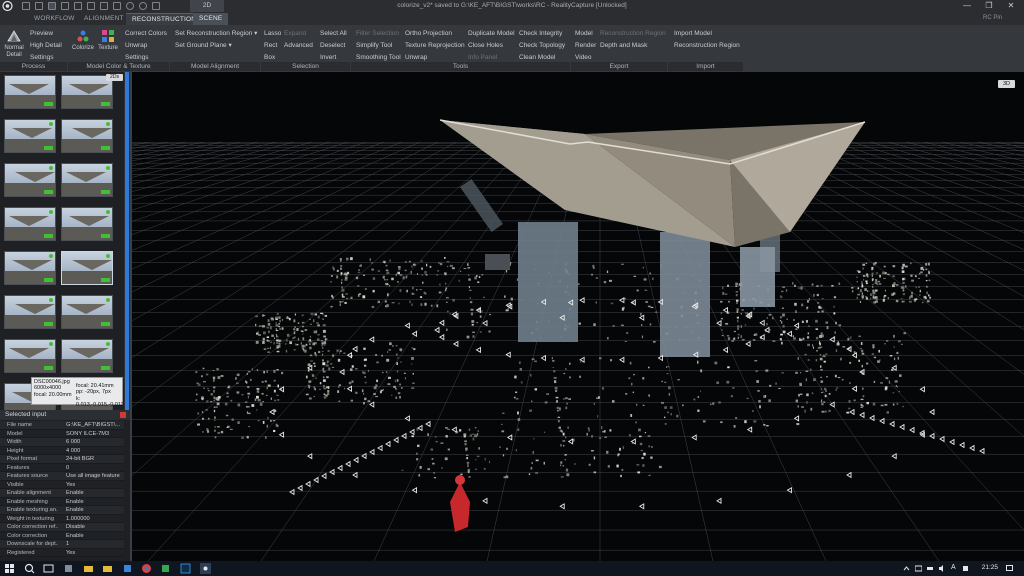 Image resolution: width=1024 pixels, height=576 pixels. What do you see at coordinates (104, 19) in the screenshot?
I see `tab-alignment: ALIGNMENT` at bounding box center [104, 19].